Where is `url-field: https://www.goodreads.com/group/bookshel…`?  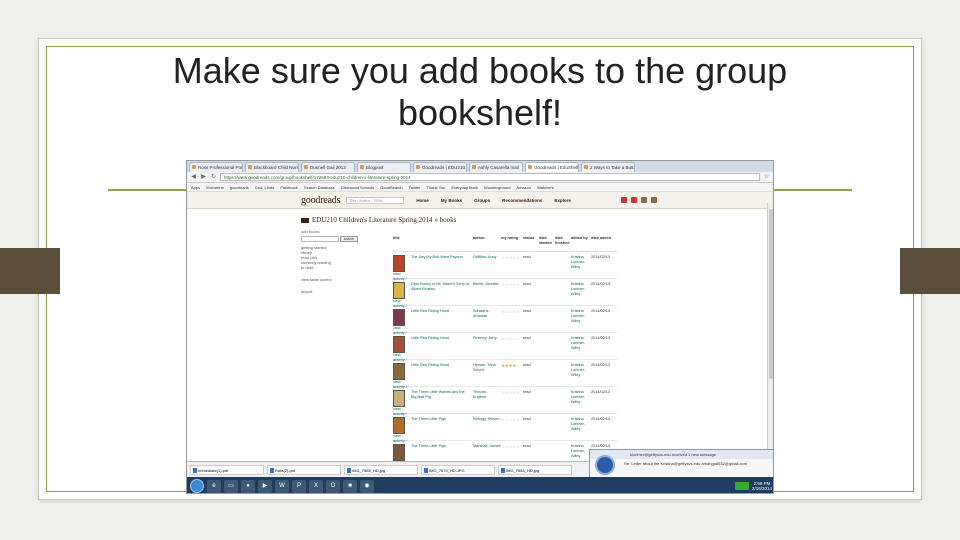
url-field: https://www.goodreads.com/group/bookshel… is located at coordinates (490, 177).